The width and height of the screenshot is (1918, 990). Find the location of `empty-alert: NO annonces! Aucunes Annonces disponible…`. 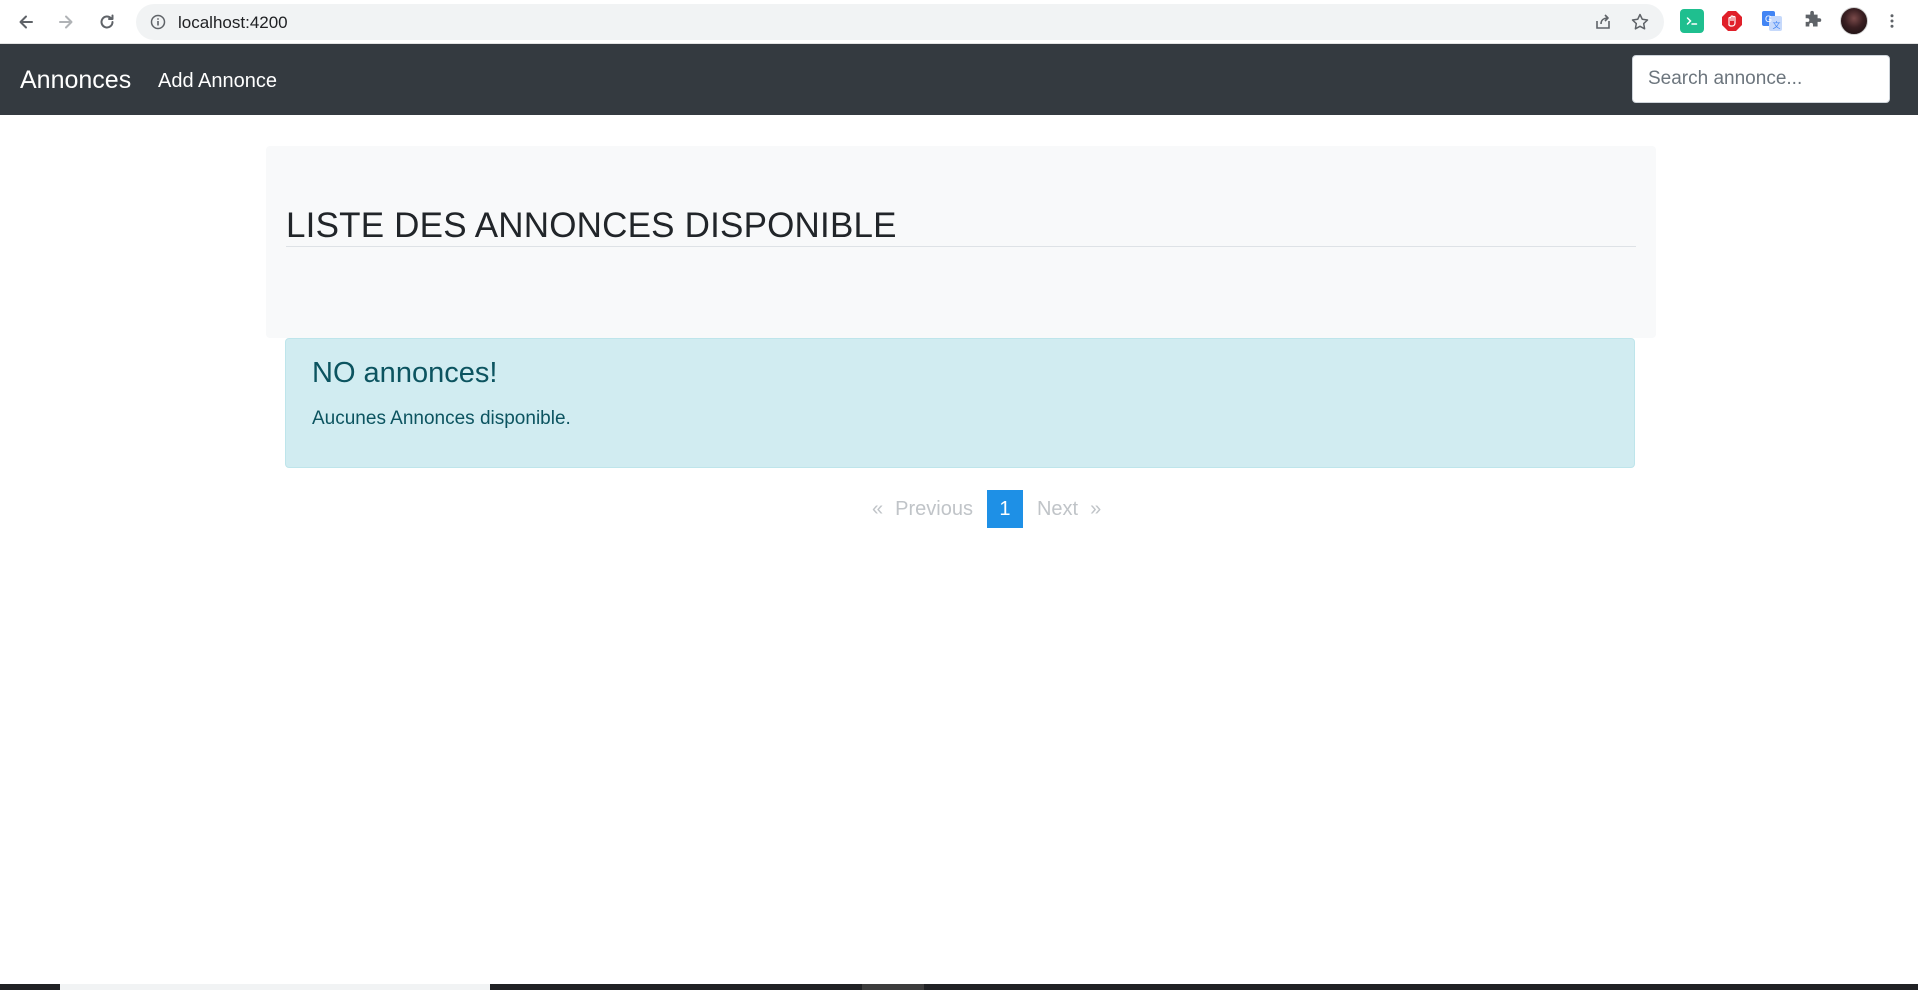

empty-alert: NO annonces! Aucunes Annonces disponible… is located at coordinates (960, 403).